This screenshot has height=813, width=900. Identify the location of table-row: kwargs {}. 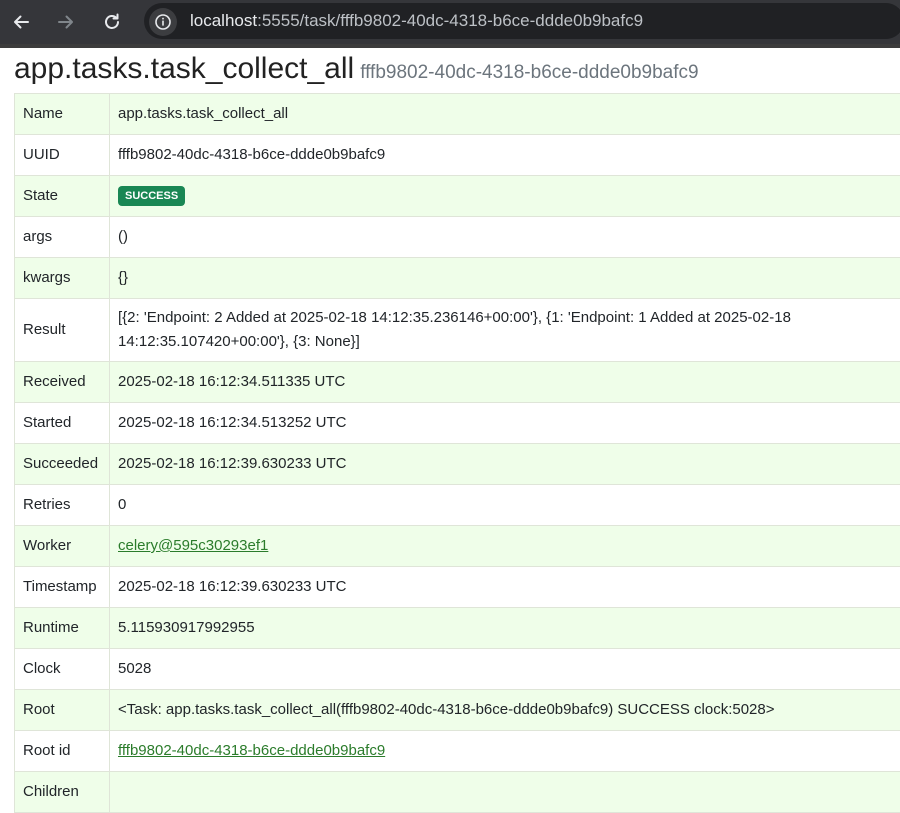
(457, 278).